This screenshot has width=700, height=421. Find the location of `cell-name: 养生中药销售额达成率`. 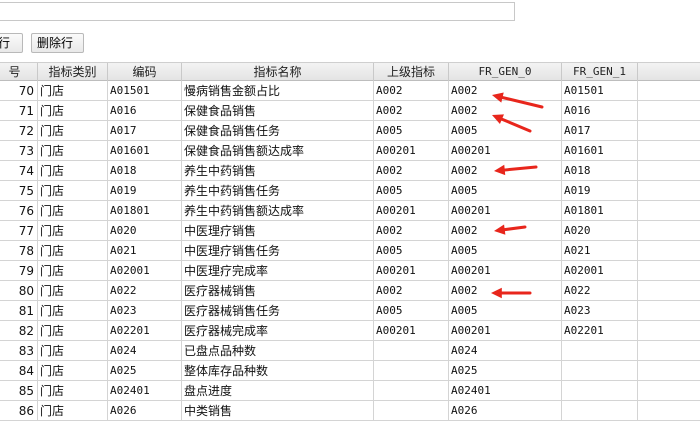

cell-name: 养生中药销售额达成率 is located at coordinates (278, 211).